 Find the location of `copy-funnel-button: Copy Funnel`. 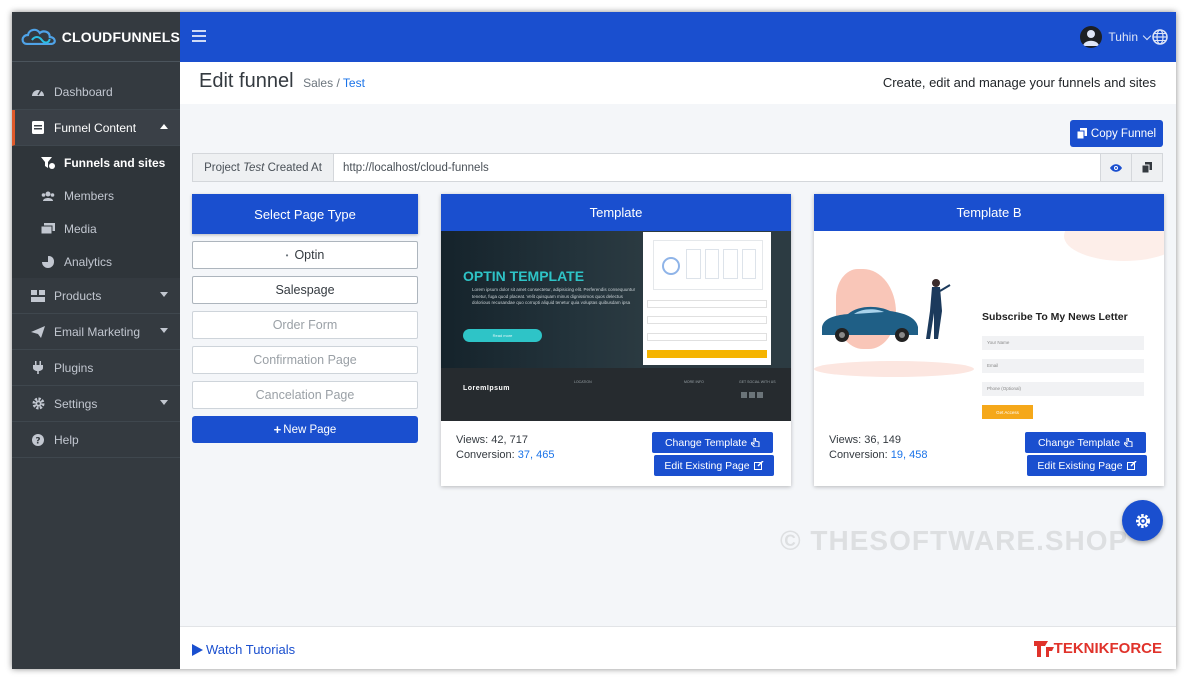

copy-funnel-button: Copy Funnel is located at coordinates (1116, 133).